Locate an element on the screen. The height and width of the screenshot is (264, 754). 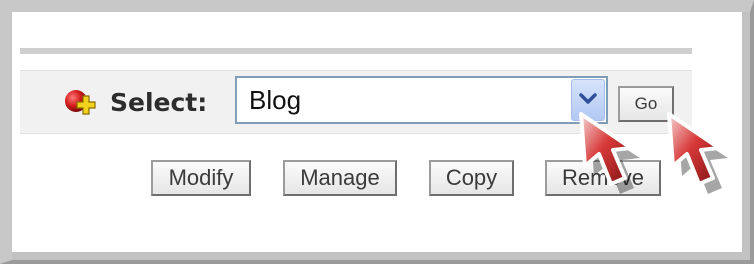
add-icon is located at coordinates (81, 102).